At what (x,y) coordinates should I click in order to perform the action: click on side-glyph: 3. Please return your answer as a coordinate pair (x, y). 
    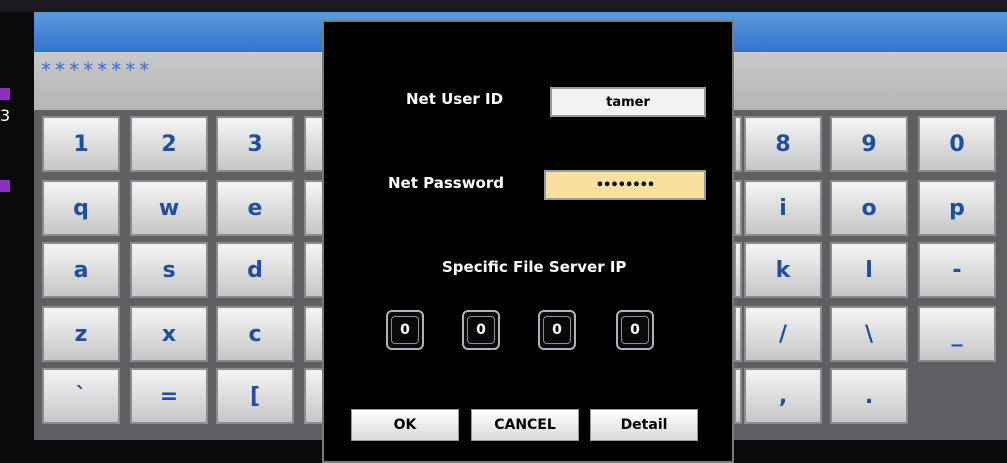
    Looking at the image, I should click on (5, 115).